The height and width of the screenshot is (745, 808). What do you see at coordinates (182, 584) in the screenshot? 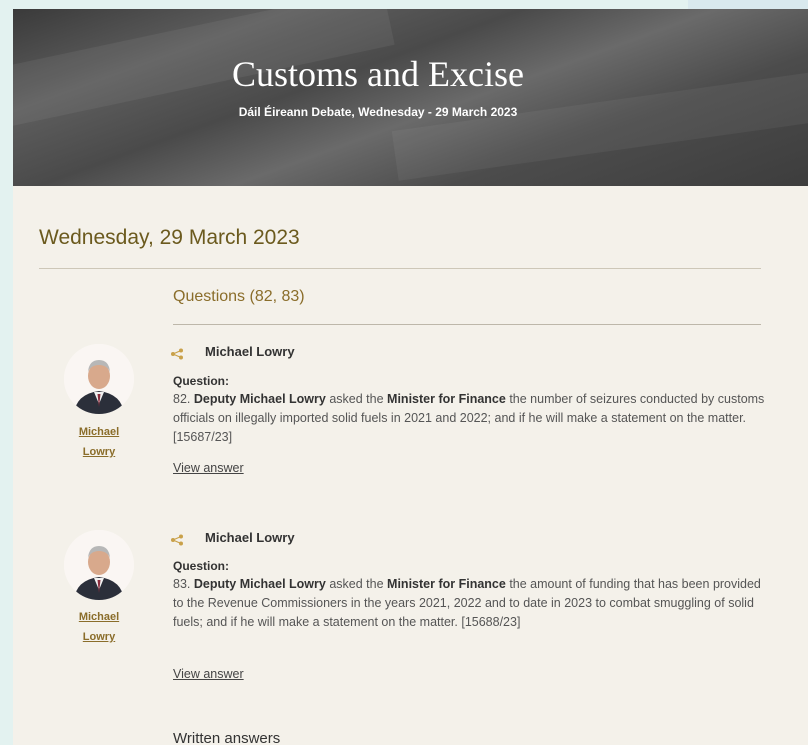
I see `question-number: 83.` at bounding box center [182, 584].